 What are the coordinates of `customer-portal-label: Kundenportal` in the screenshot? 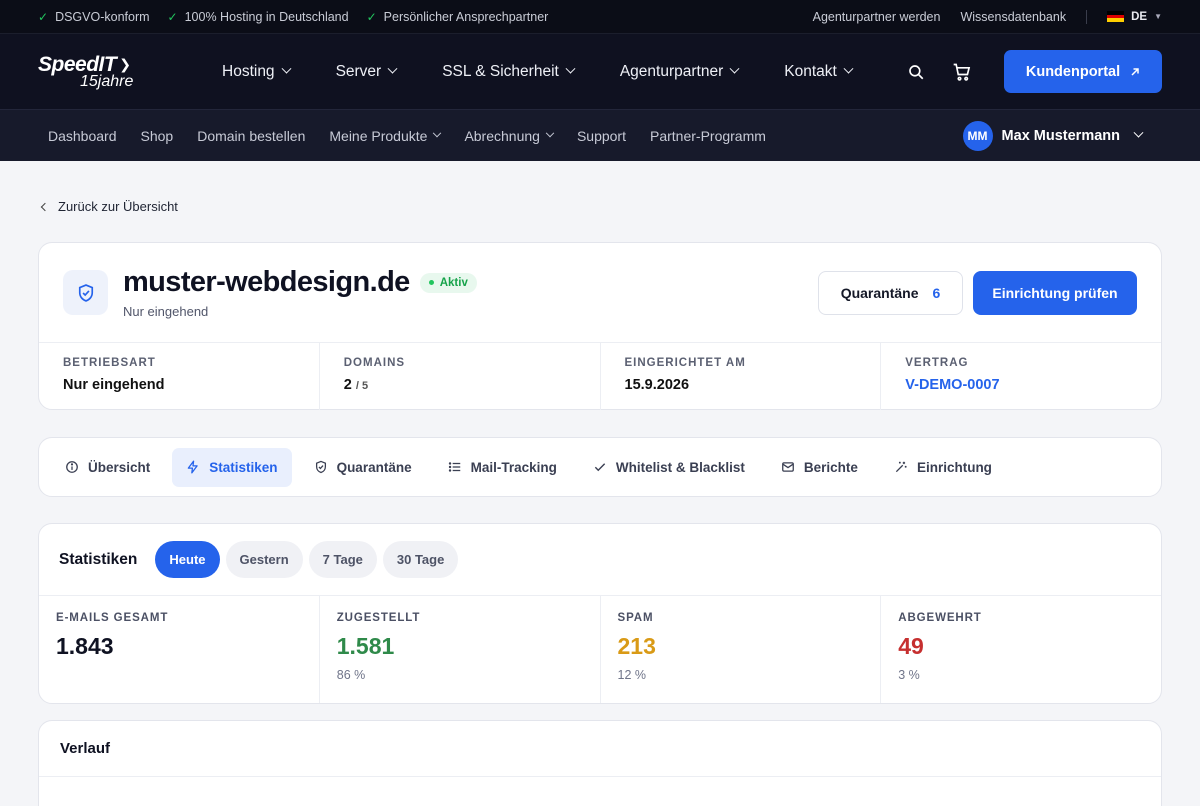 It's located at (1073, 71).